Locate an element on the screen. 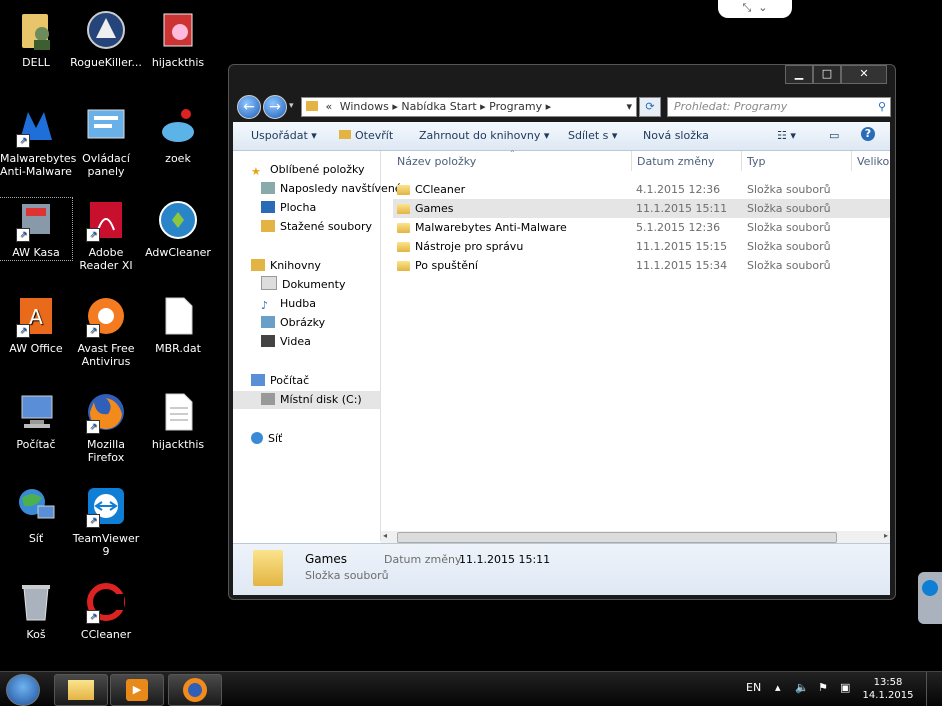 This screenshot has height=706, width=942. desktop-icon-recycle-bin: Koš is located at coordinates (36, 610).